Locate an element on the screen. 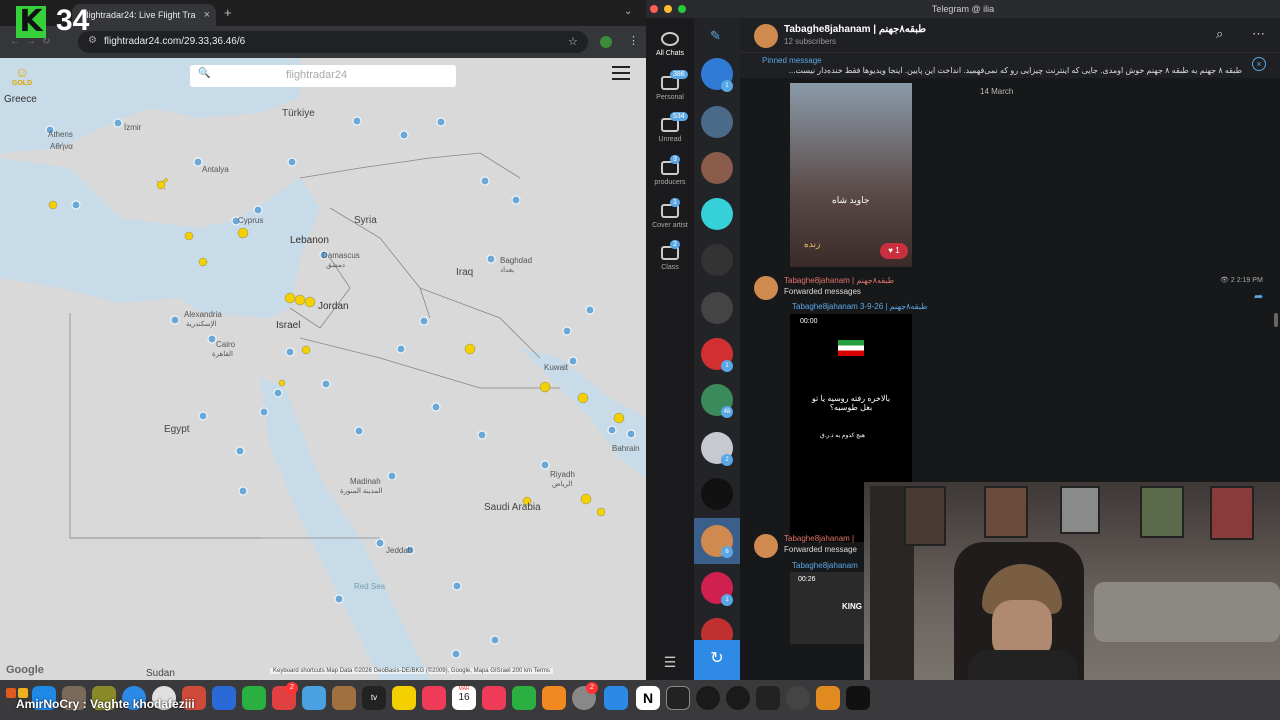 The image size is (1280, 720). search-icon: ⌕ is located at coordinates (1219, 34).